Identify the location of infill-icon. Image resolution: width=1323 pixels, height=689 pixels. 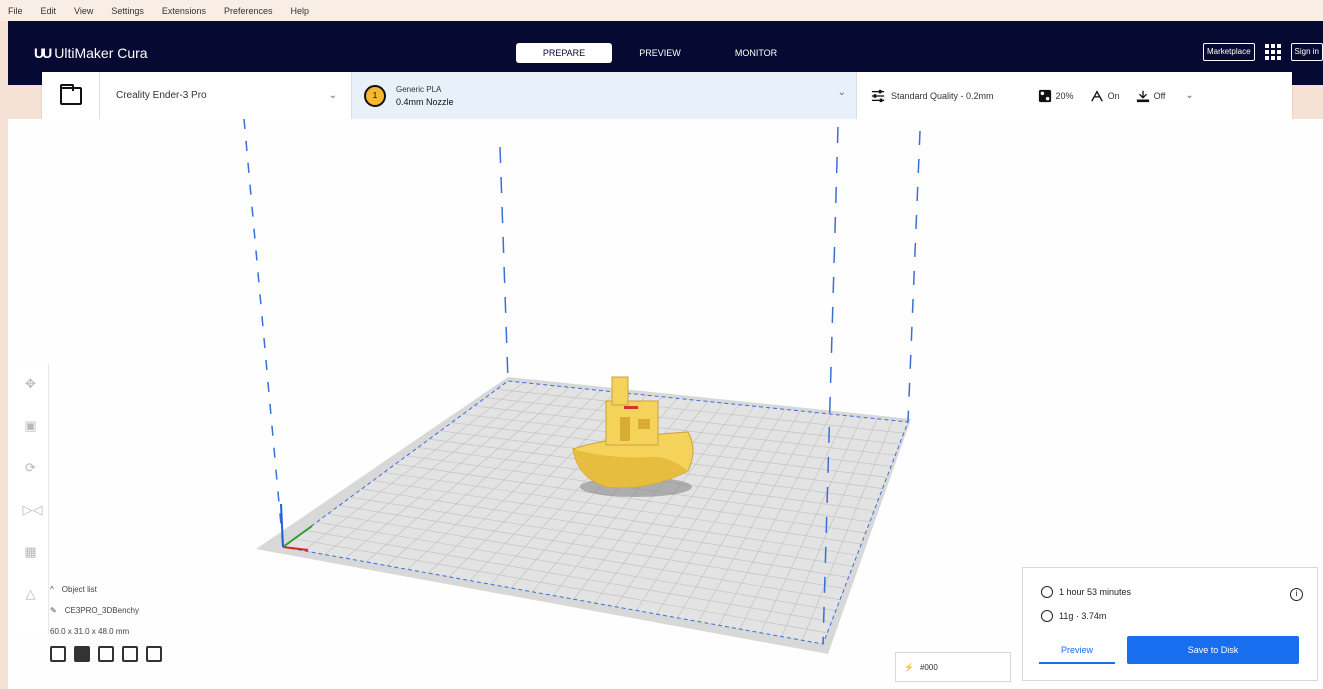
(1044, 95).